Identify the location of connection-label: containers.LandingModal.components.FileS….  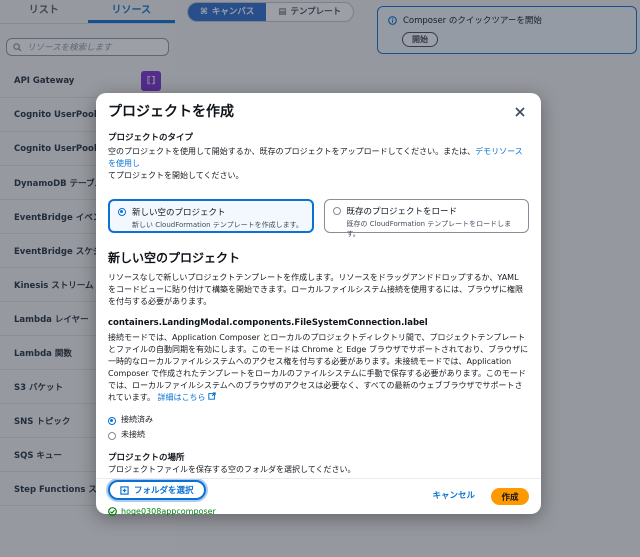
(268, 323).